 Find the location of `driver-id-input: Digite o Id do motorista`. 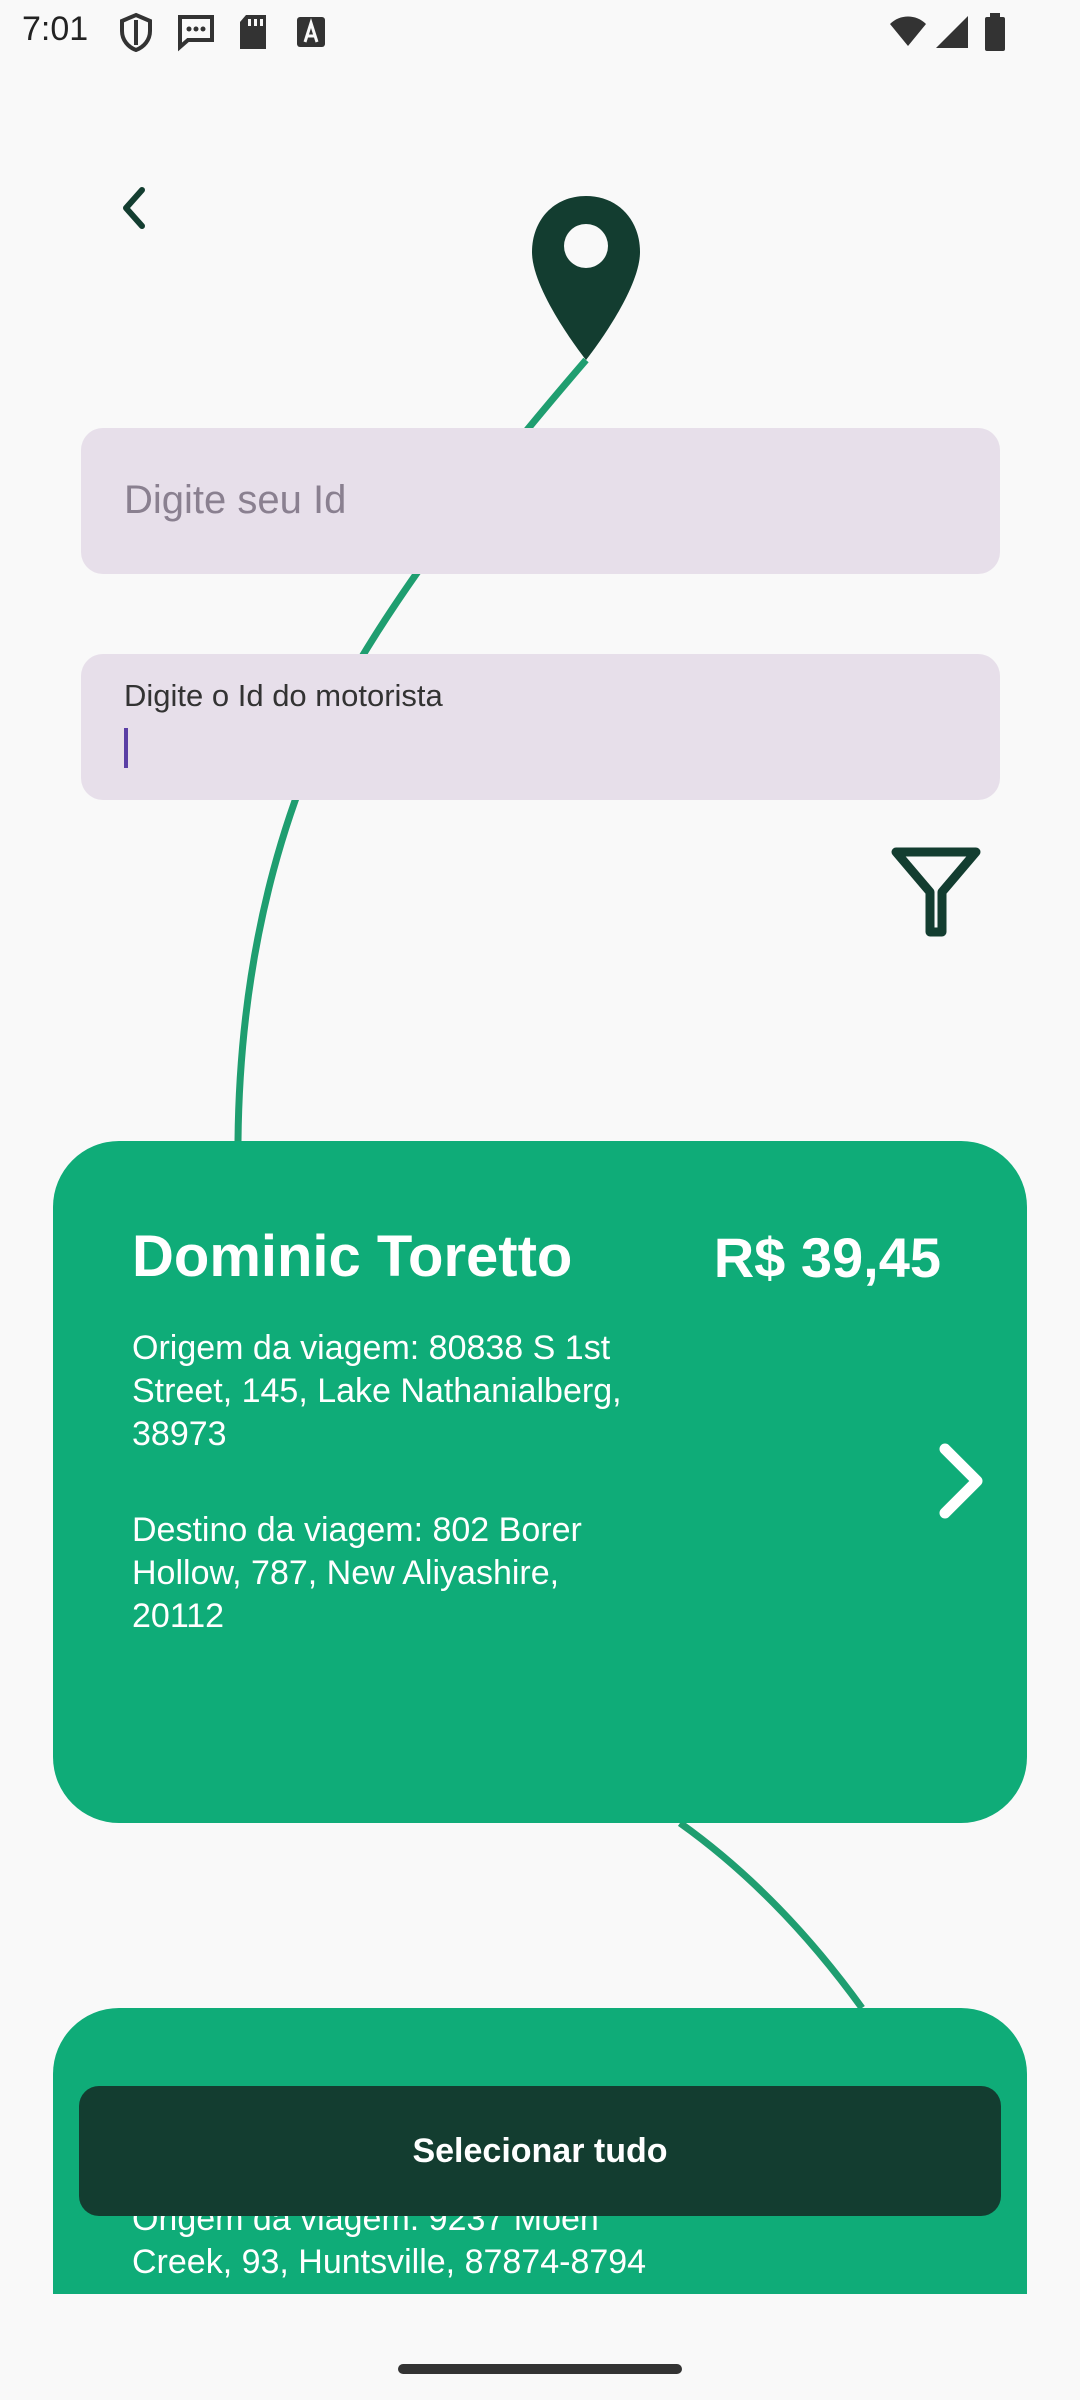

driver-id-input: Digite o Id do motorista is located at coordinates (540, 727).